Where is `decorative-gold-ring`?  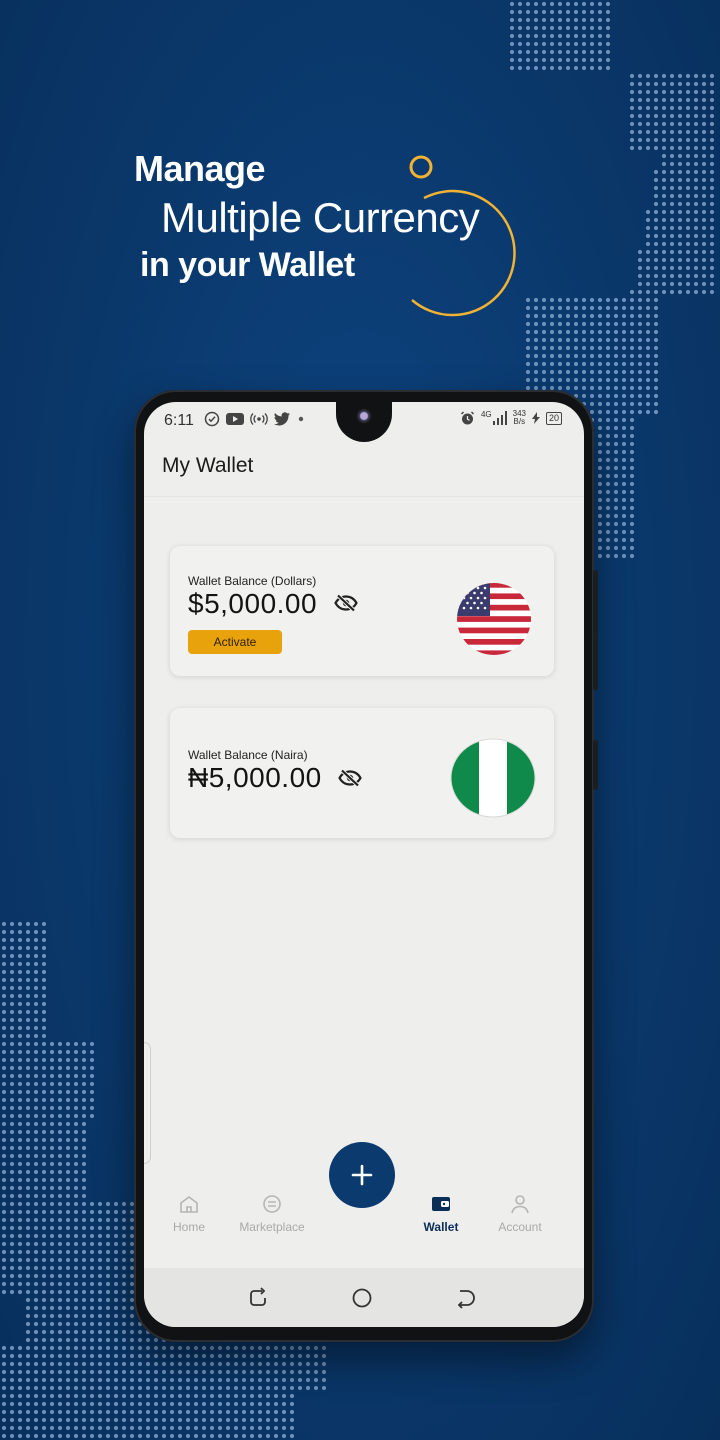 decorative-gold-ring is located at coordinates (462, 236).